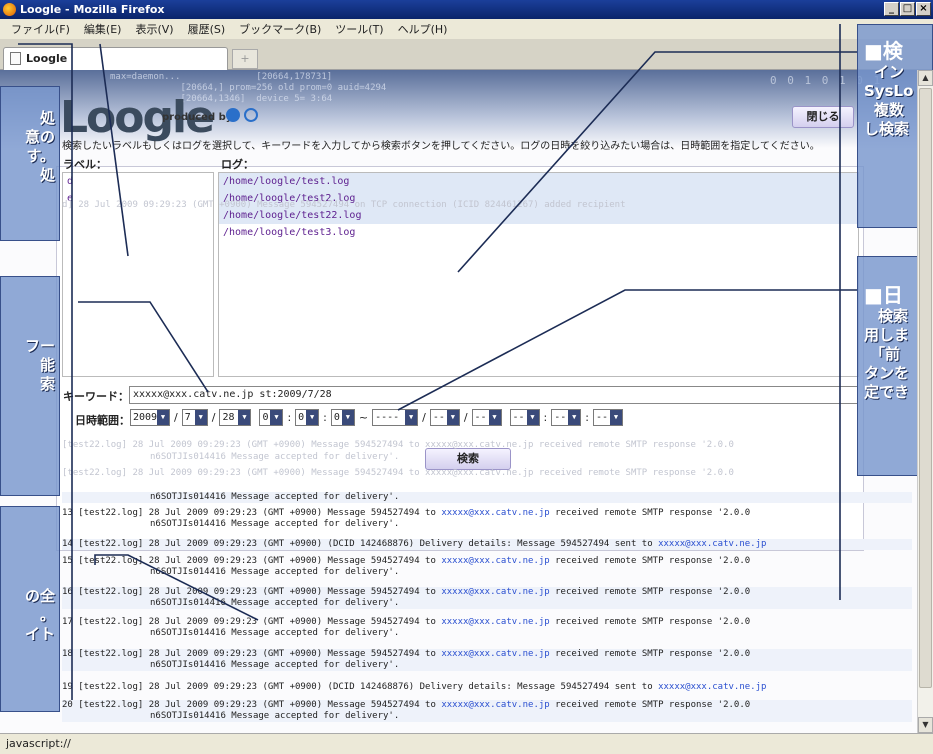  What do you see at coordinates (359, 29) in the screenshot?
I see `menu-tools: ツール(T)` at bounding box center [359, 29].